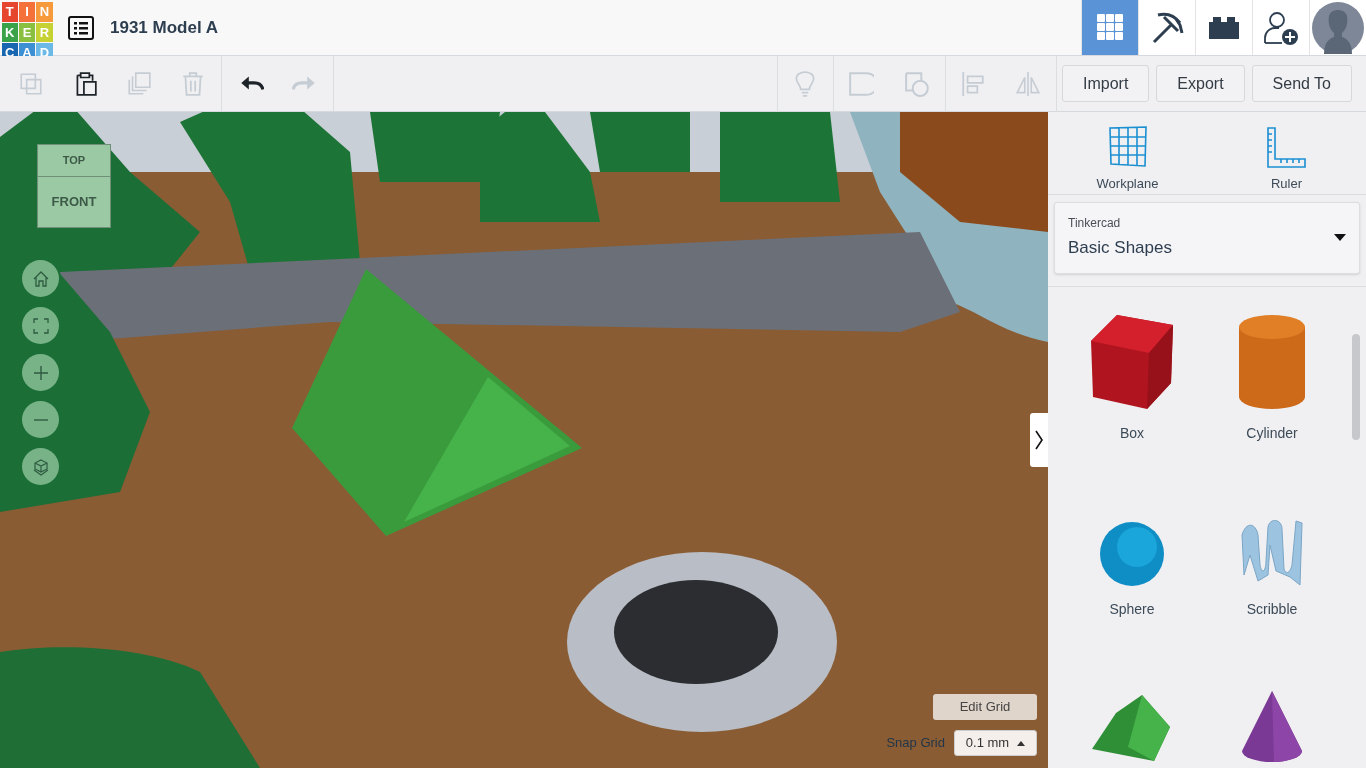 The width and height of the screenshot is (1366, 768). I want to click on shape-label: Sphere, so click(1132, 609).